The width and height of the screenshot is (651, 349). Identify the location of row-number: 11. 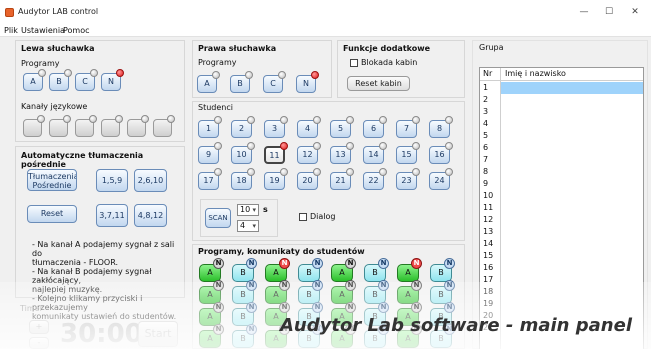
(488, 207).